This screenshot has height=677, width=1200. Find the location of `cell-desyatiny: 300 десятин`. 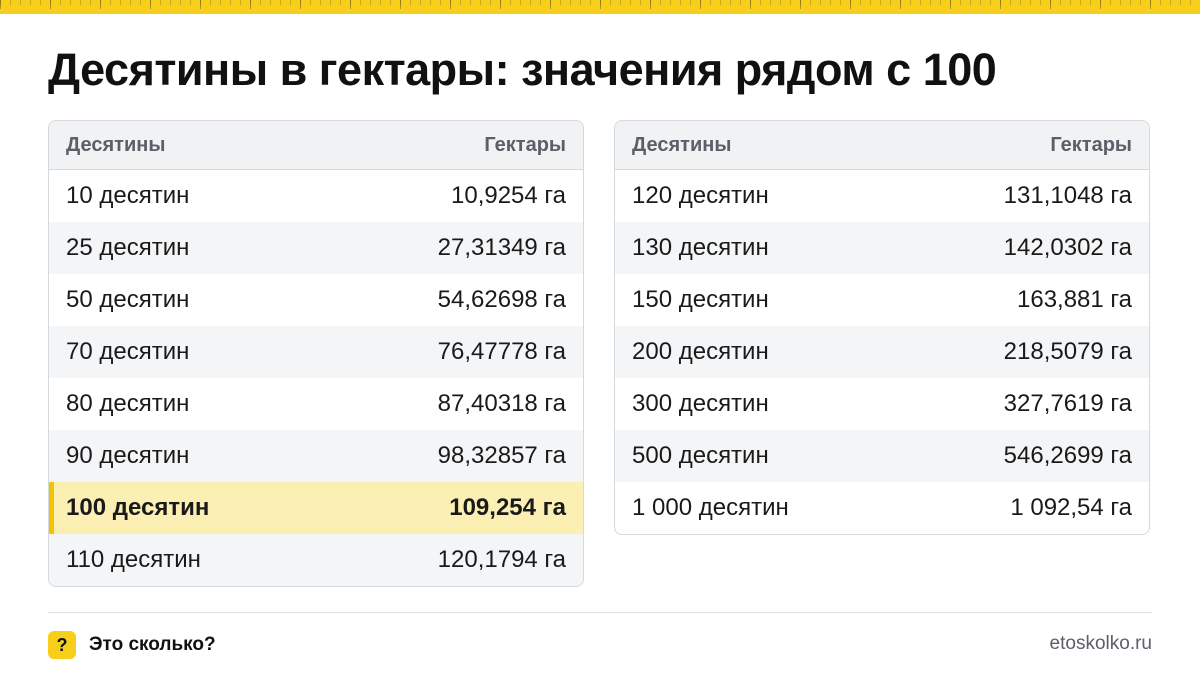

cell-desyatiny: 300 десятин is located at coordinates (700, 403).